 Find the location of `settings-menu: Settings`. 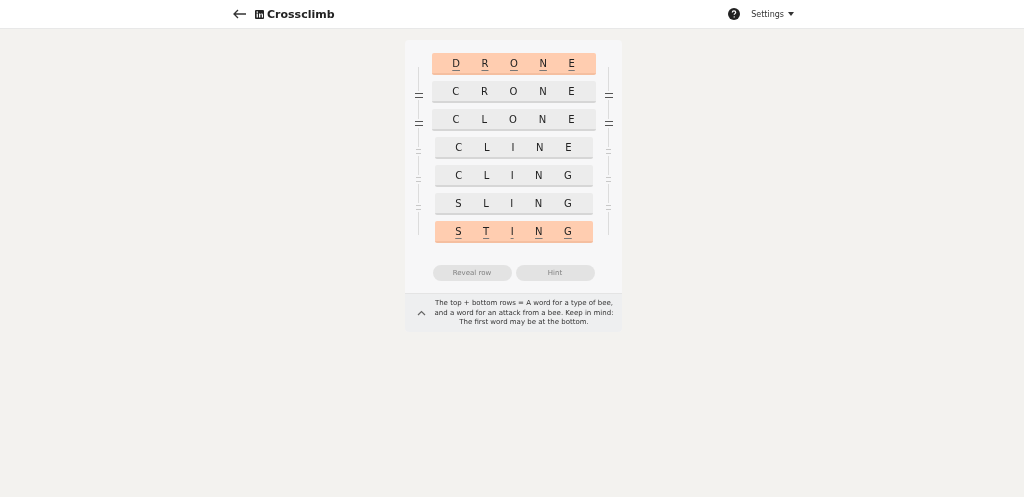

settings-menu: Settings is located at coordinates (772, 14).